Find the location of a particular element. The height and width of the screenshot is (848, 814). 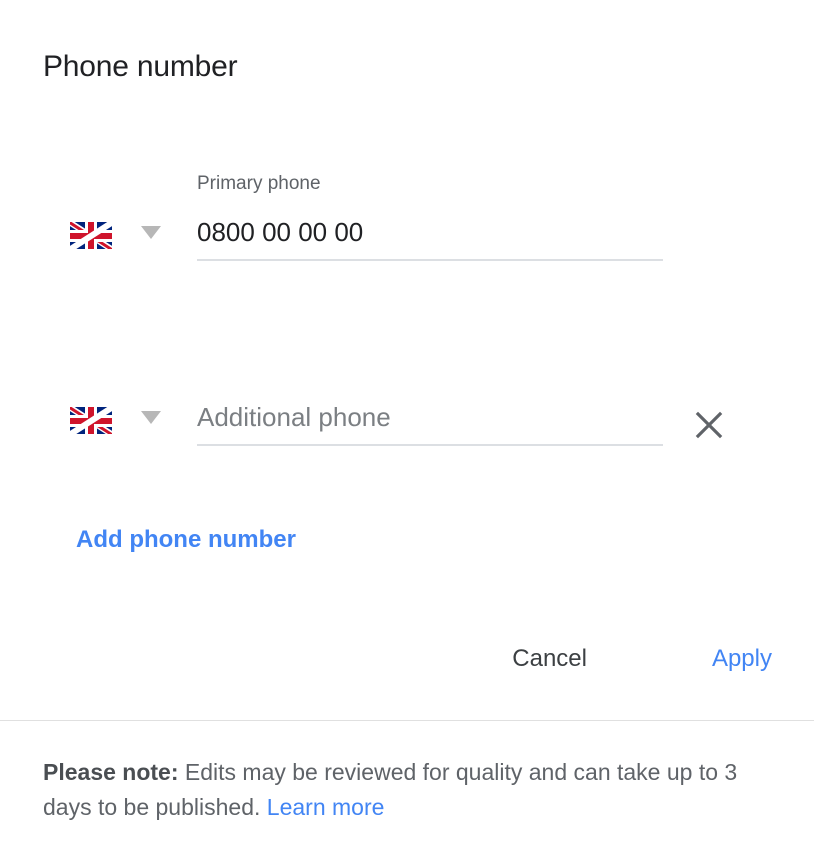

add-phone-number-button: Add phone number is located at coordinates (186, 540).